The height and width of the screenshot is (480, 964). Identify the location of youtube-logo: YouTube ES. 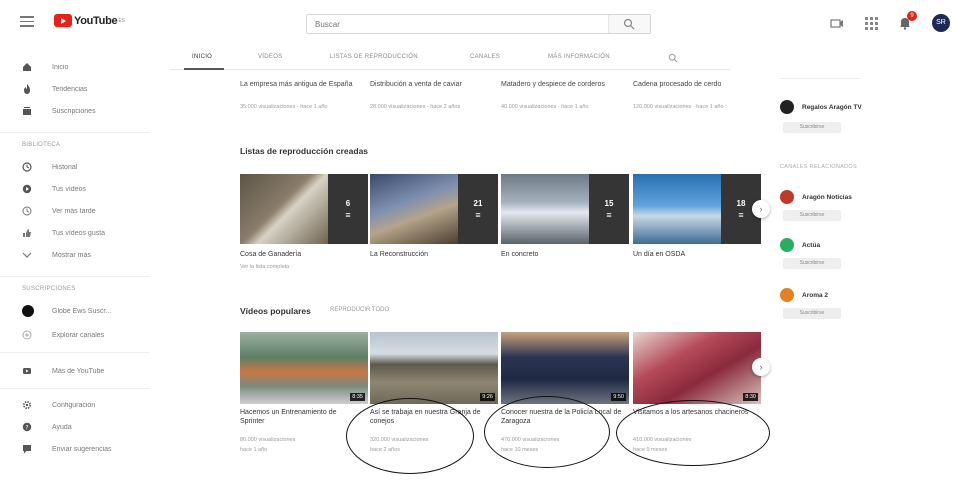
(89, 20).